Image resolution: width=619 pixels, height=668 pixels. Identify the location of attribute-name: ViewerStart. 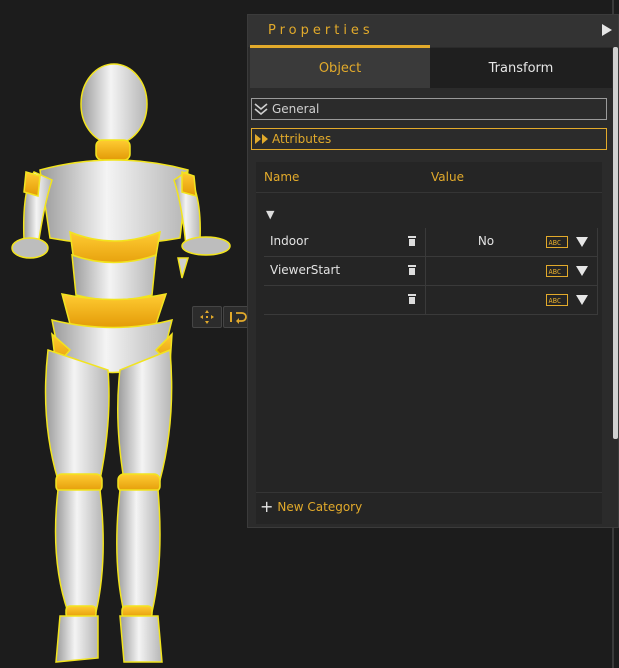
(305, 270).